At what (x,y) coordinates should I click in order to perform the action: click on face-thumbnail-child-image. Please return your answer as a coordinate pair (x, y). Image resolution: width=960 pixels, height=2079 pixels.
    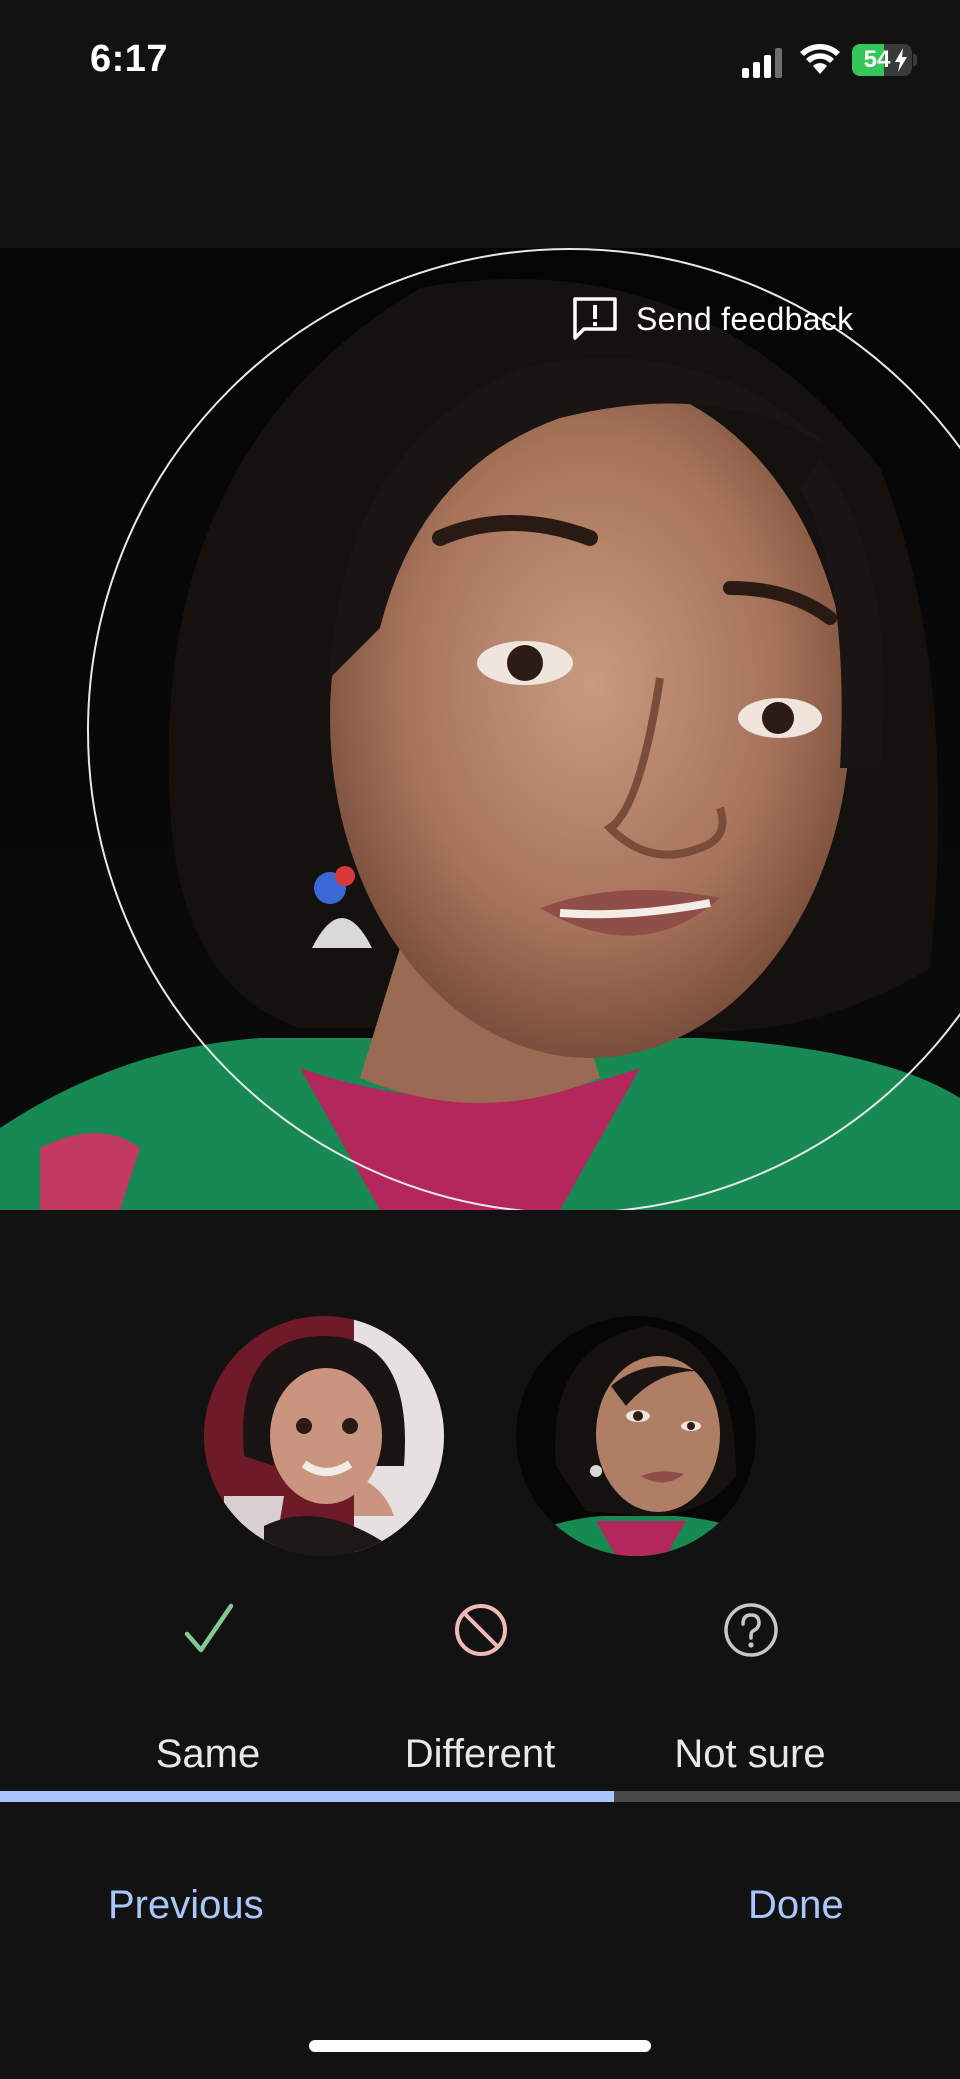
    Looking at the image, I should click on (324, 1436).